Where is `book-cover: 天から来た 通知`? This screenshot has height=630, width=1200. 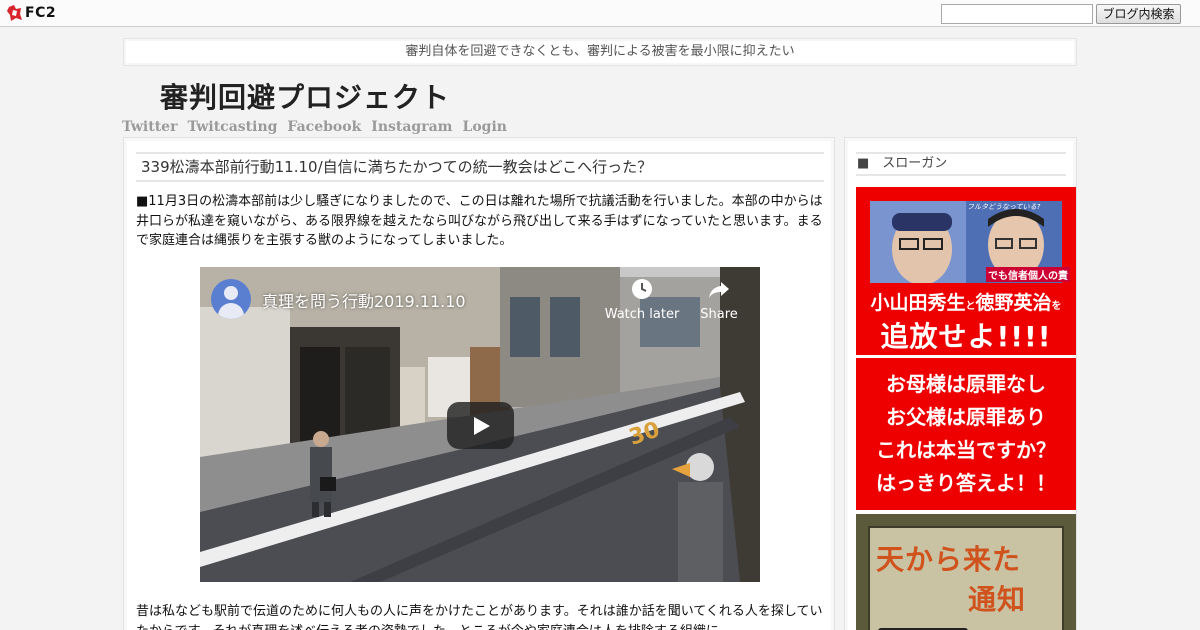
book-cover: 天から来た 通知 is located at coordinates (966, 578).